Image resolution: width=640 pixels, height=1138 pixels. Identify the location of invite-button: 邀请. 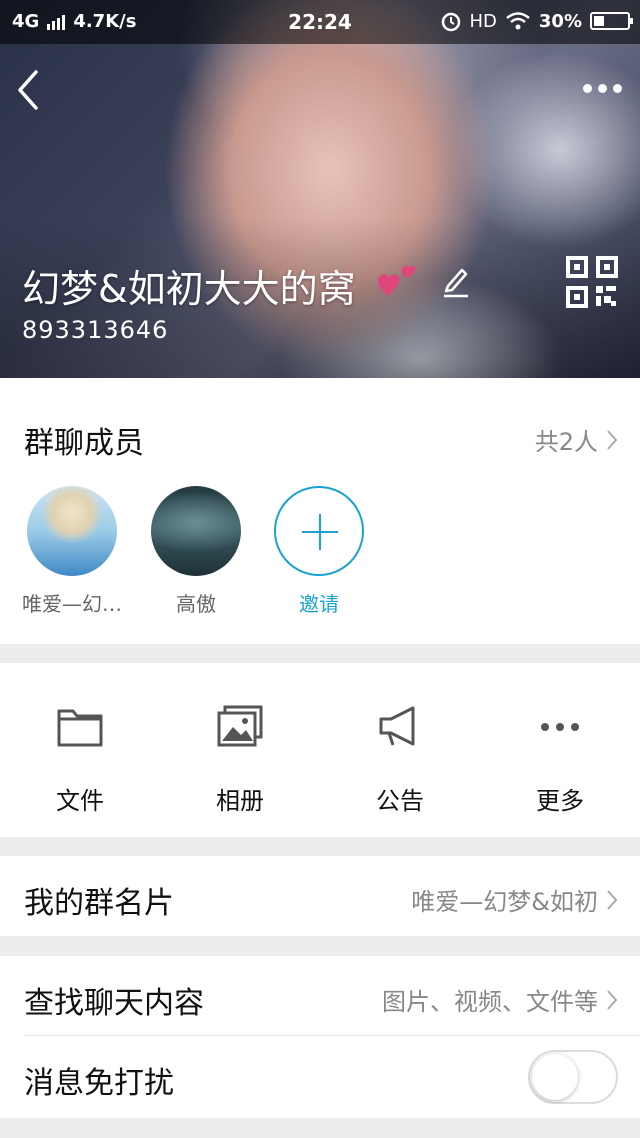
(319, 551).